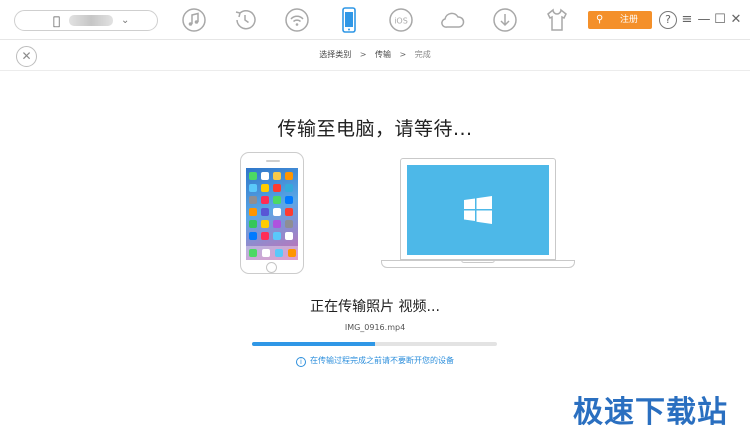 The height and width of the screenshot is (436, 750). What do you see at coordinates (349, 20) in the screenshot?
I see `phone-icon` at bounding box center [349, 20].